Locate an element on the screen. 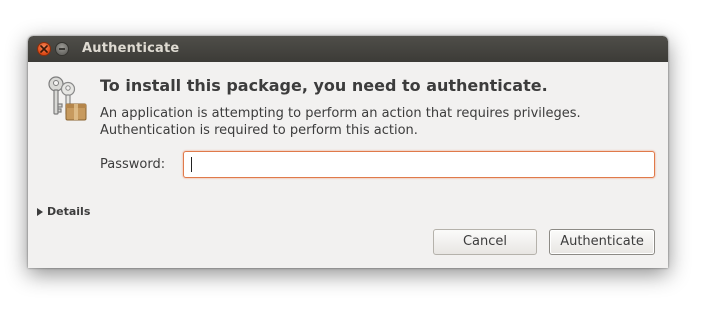 This screenshot has width=708, height=325. details-expander: Details is located at coordinates (63, 211).